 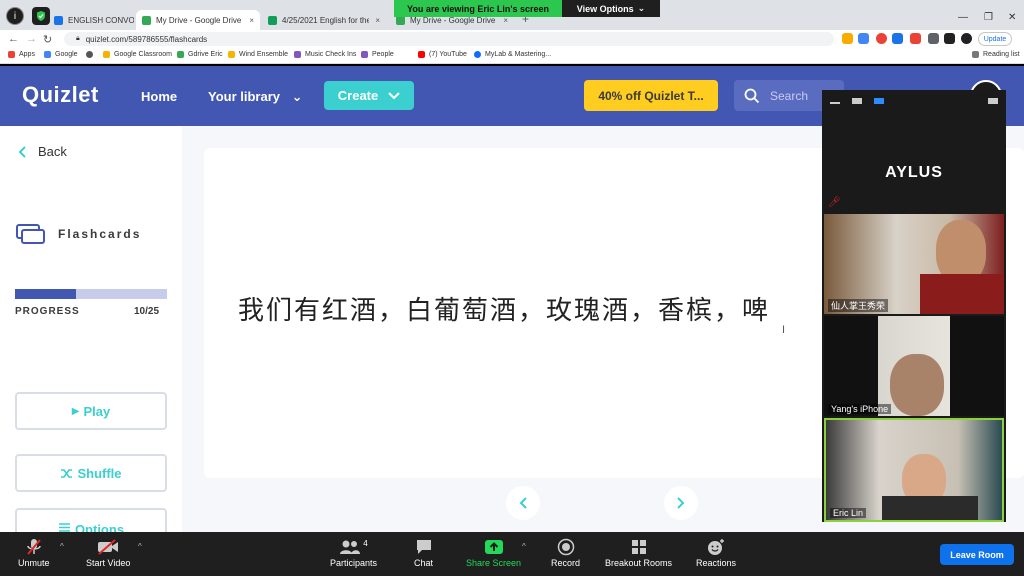 What do you see at coordinates (60, 95) in the screenshot?
I see `quizlet-logo: Quizlet` at bounding box center [60, 95].